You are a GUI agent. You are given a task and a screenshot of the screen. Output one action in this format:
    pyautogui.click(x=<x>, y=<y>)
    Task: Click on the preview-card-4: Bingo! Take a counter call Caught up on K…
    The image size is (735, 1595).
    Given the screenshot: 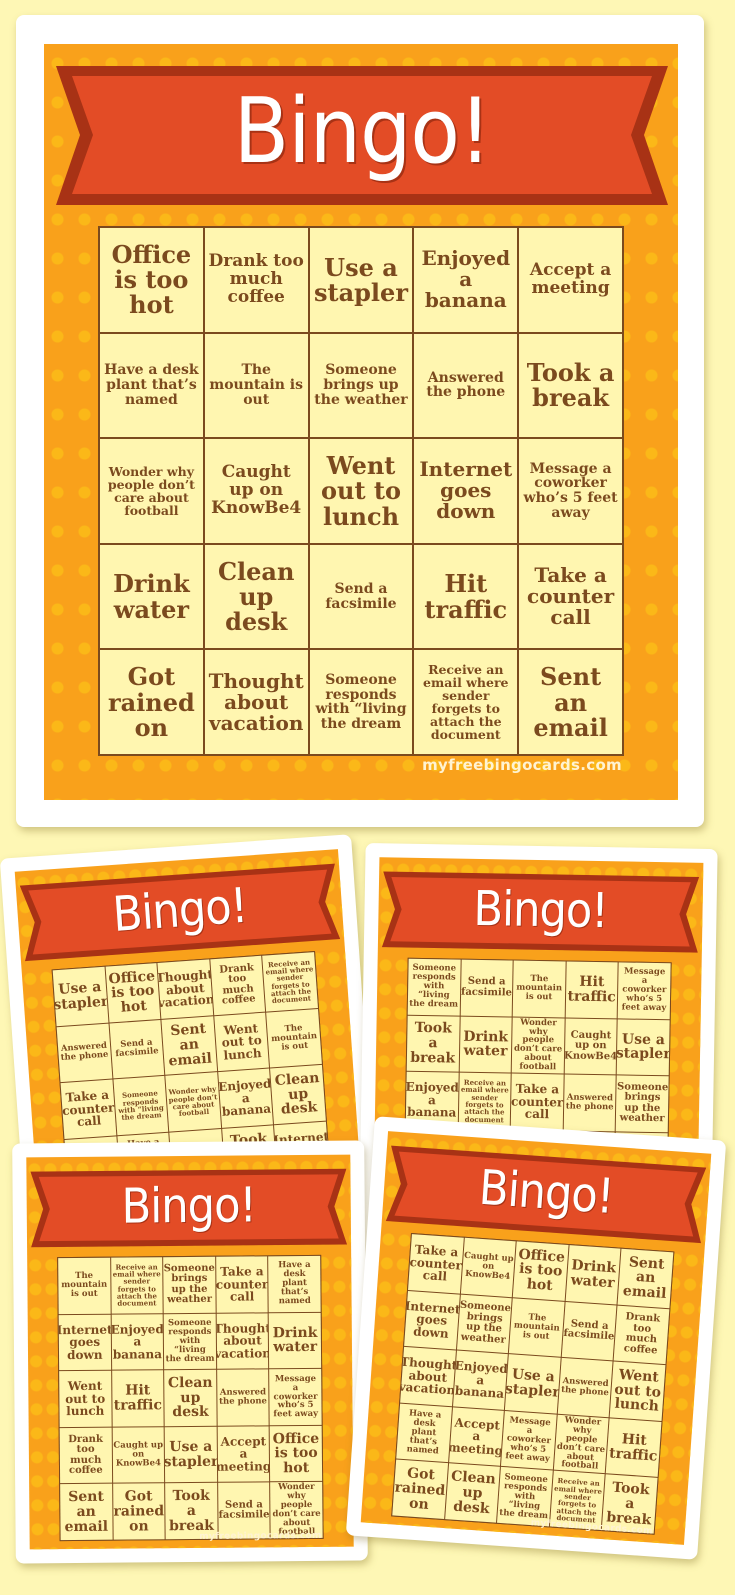 What is the action you would take?
    pyautogui.click(x=536, y=1338)
    